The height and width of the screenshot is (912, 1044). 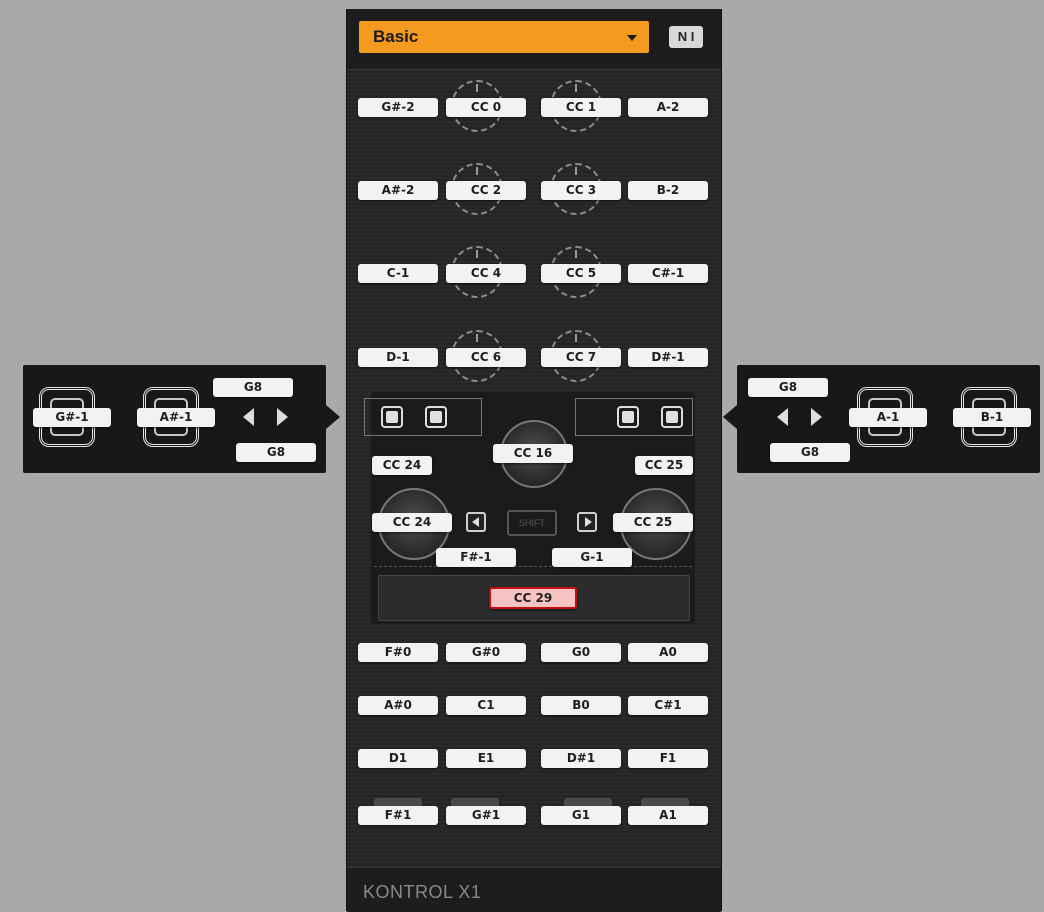 What do you see at coordinates (668, 652) in the screenshot?
I see `button-mapping-label: A0` at bounding box center [668, 652].